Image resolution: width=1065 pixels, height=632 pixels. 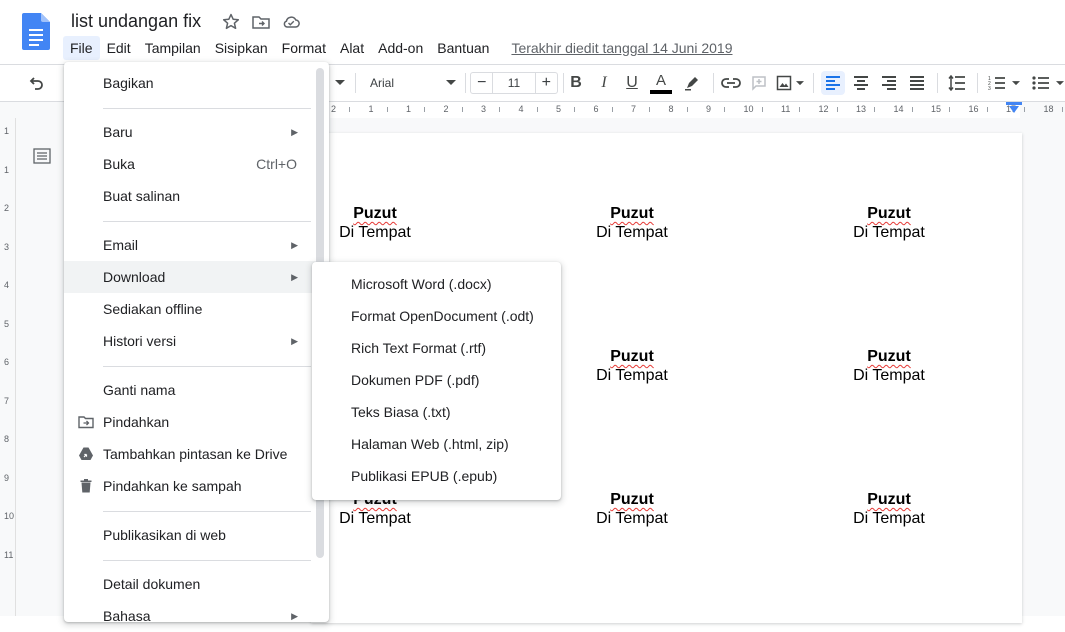 I want to click on link-icon, so click(x=731, y=83).